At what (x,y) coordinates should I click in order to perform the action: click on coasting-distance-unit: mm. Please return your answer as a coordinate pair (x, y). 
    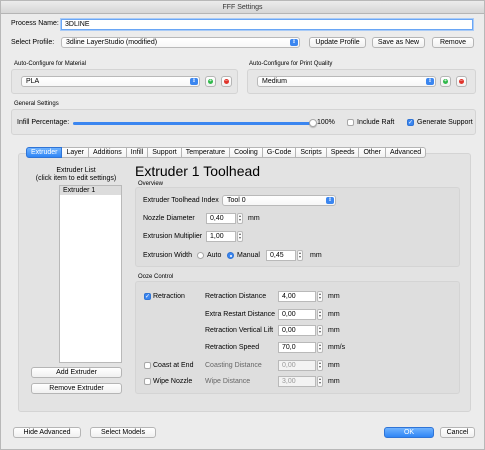
    Looking at the image, I should click on (334, 365).